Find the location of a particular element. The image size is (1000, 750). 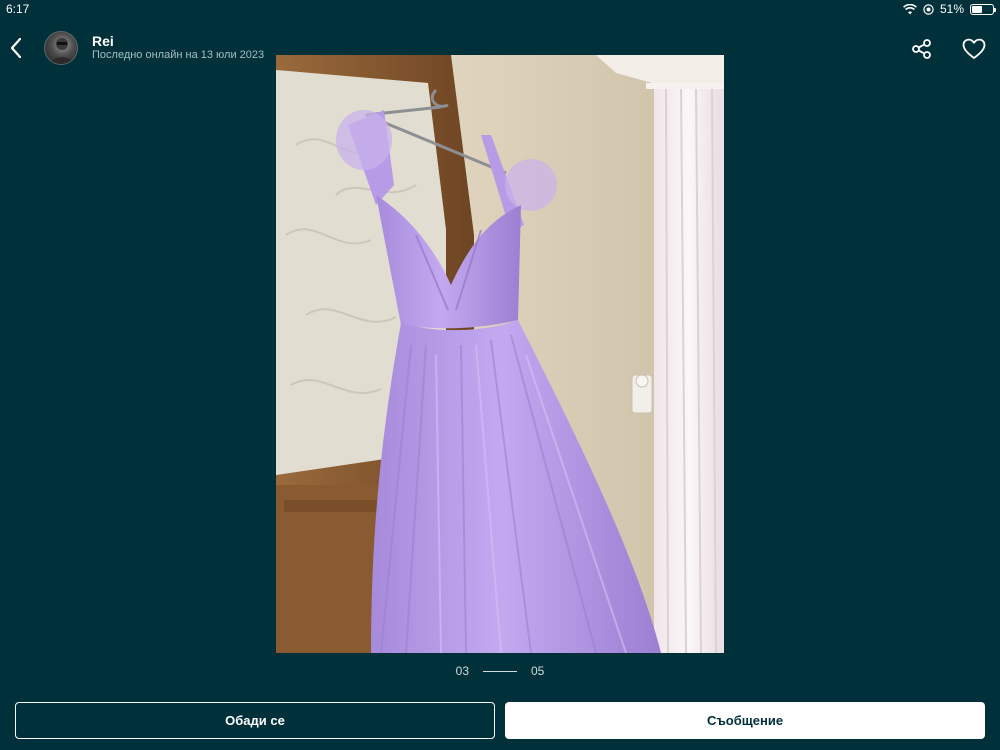

share-button is located at coordinates (922, 49).